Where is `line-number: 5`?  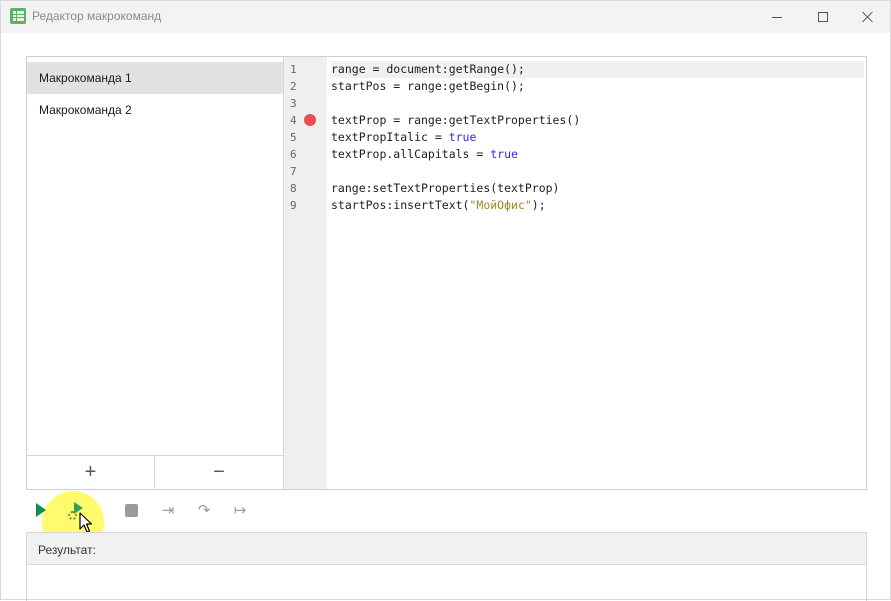
line-number: 5 is located at coordinates (293, 137).